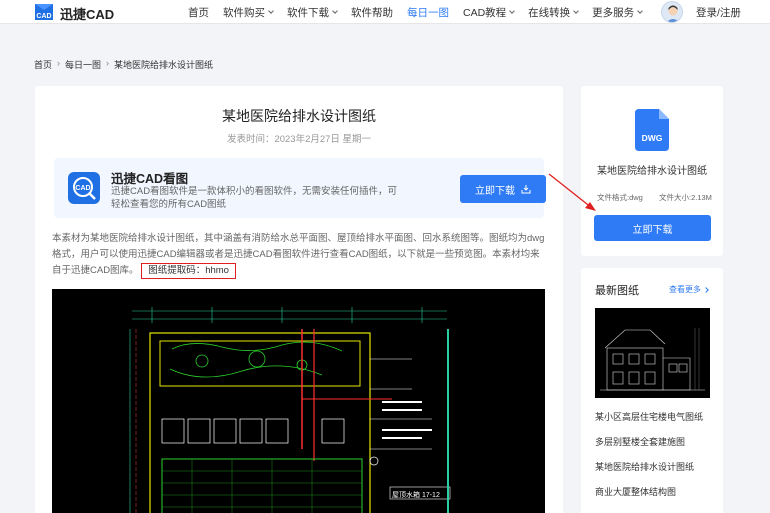 Image resolution: width=770 pixels, height=513 pixels. What do you see at coordinates (503, 189) in the screenshot?
I see `promo-download-button: 立即下载` at bounding box center [503, 189].